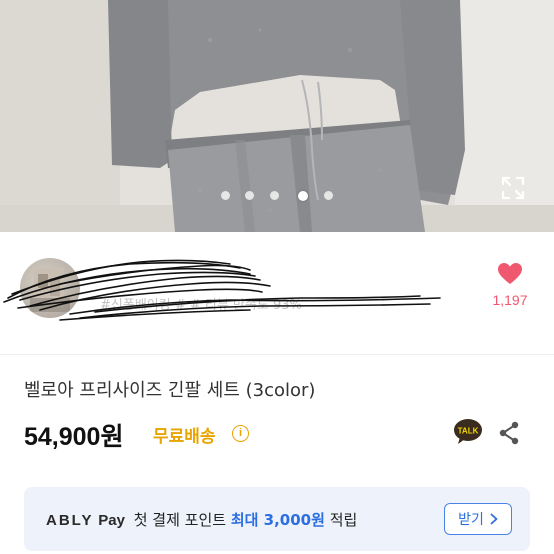  Describe the element at coordinates (510, 300) in the screenshot. I see `like-count: 1,197` at that location.